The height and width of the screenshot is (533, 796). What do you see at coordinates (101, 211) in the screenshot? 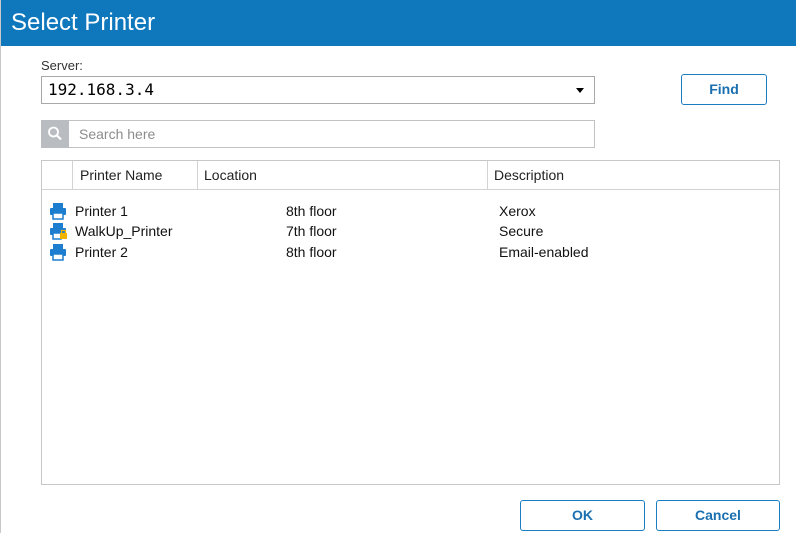
I see `printer-name: Printer 1` at bounding box center [101, 211].